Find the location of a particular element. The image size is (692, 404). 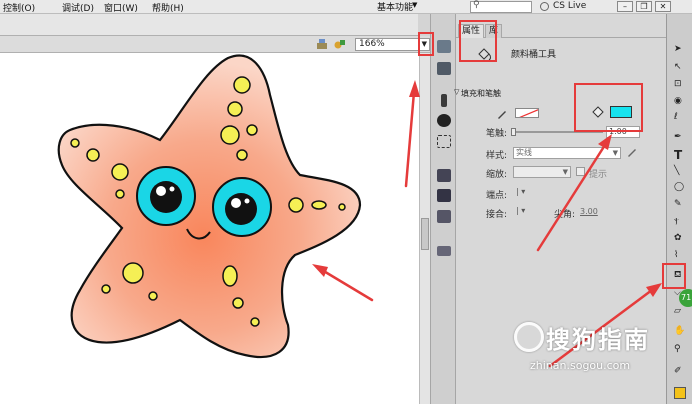

menu-window: 窗口(W) is located at coordinates (121, 7).